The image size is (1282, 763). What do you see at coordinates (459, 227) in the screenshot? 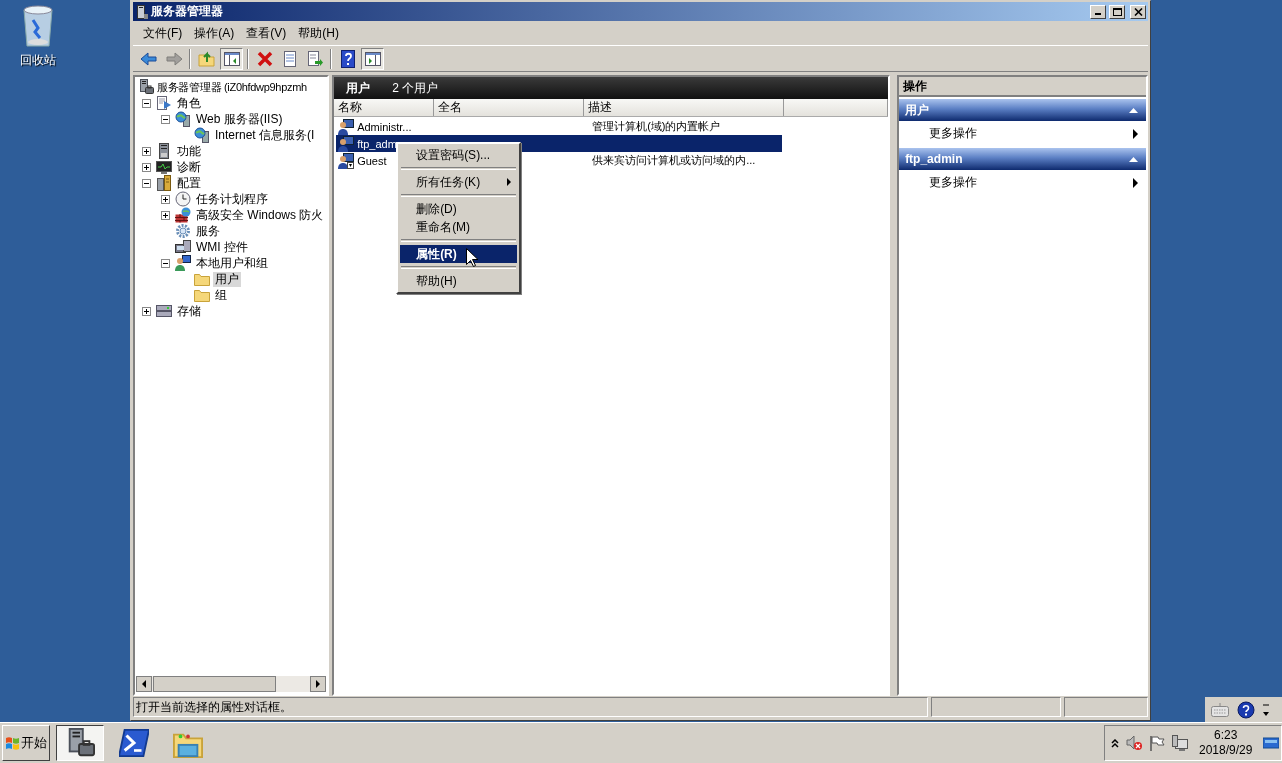
I see `menu-item: 重命名(M)` at bounding box center [459, 227].